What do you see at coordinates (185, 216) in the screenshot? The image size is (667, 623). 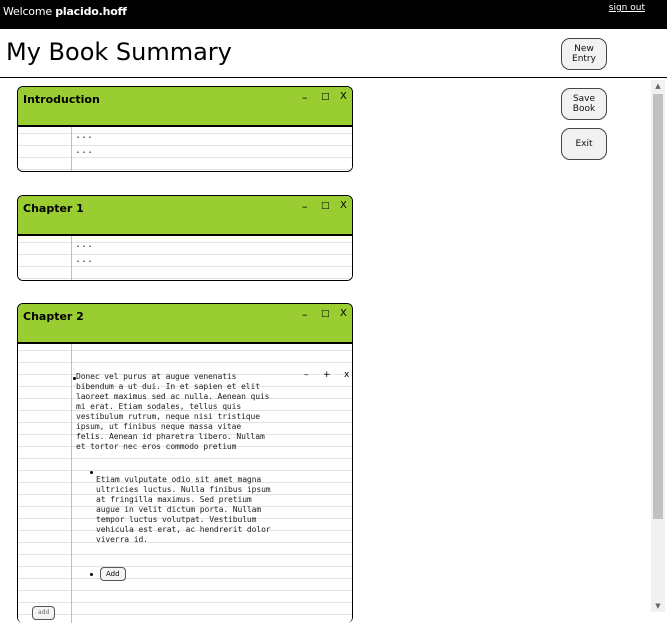 I see `panel-header: Chapter 1 – □ X` at bounding box center [185, 216].